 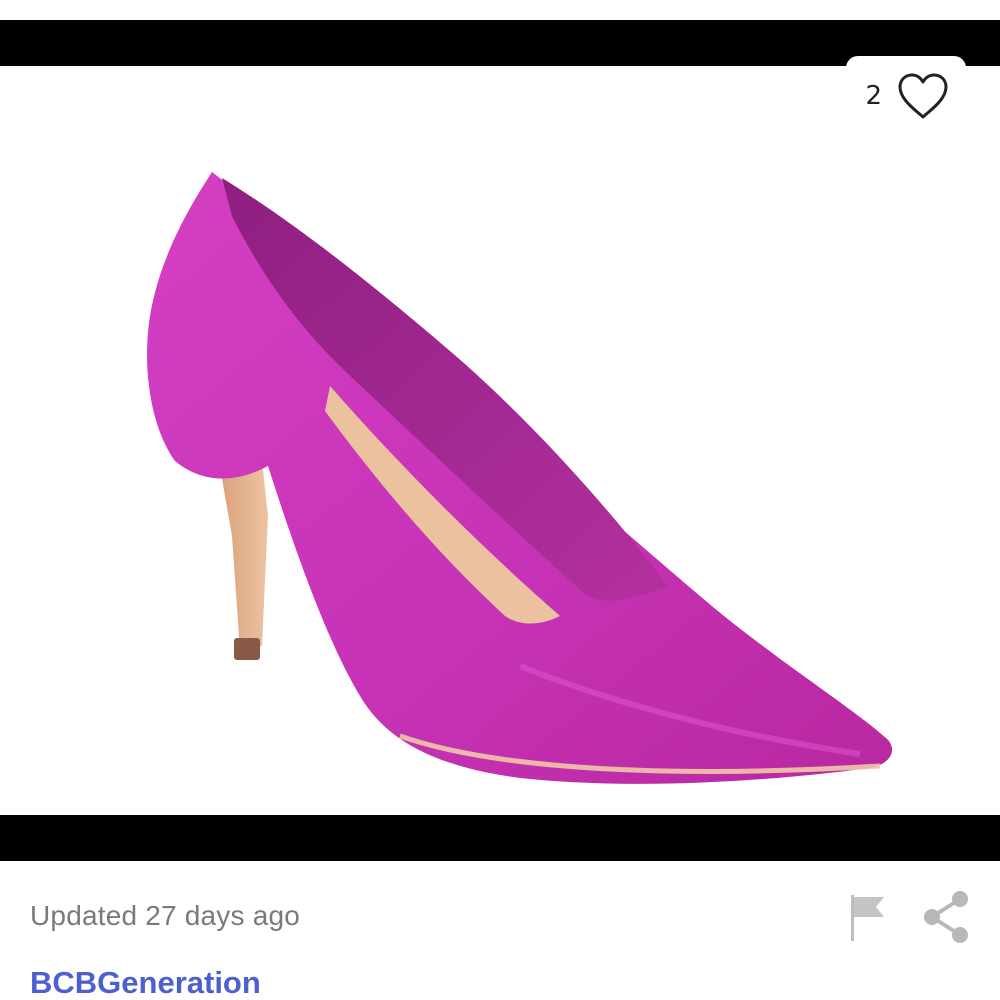 What do you see at coordinates (165, 915) in the screenshot?
I see `updated-timestamp: Updated 27 days ago` at bounding box center [165, 915].